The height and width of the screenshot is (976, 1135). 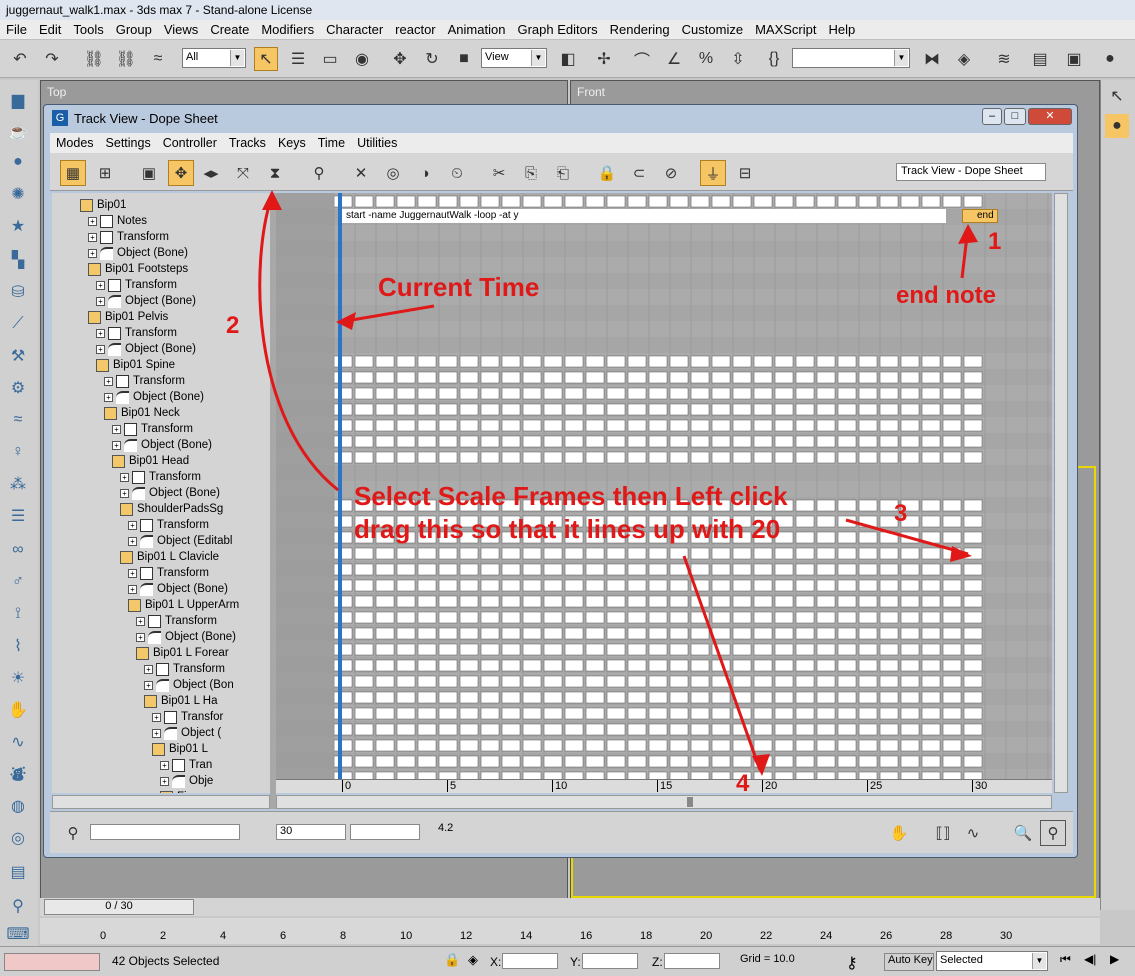 I want to click on annotation-number-3: 3, so click(x=901, y=513).